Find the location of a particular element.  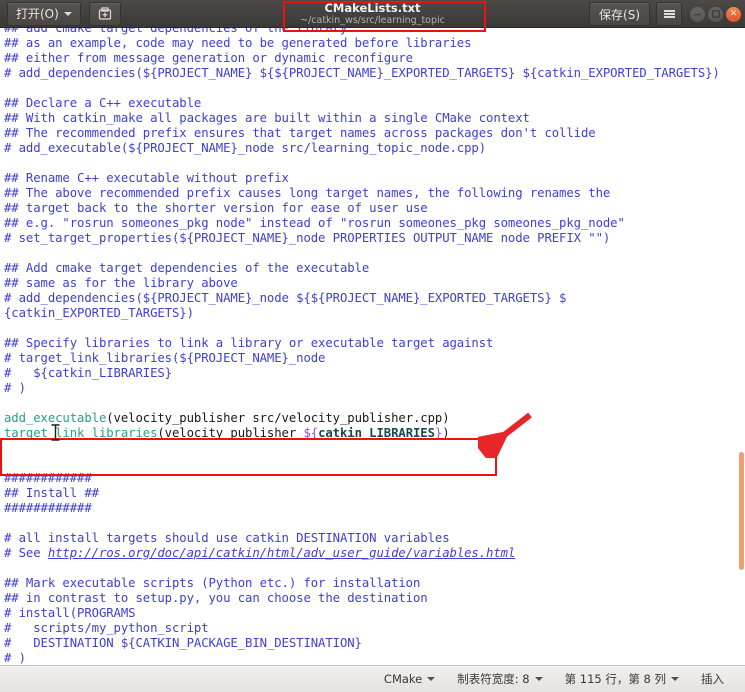

scrollbar-thumb is located at coordinates (741, 511).